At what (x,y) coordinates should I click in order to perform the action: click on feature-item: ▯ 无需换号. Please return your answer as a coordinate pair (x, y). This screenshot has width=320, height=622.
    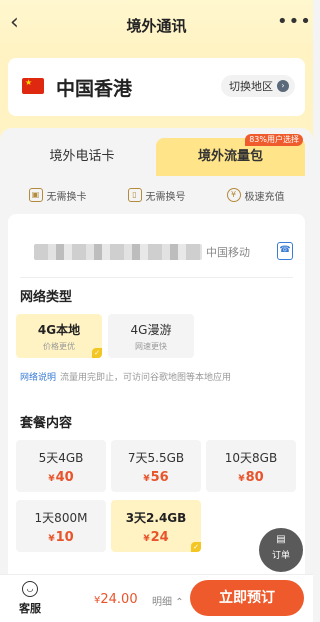
    Looking at the image, I should click on (156, 195).